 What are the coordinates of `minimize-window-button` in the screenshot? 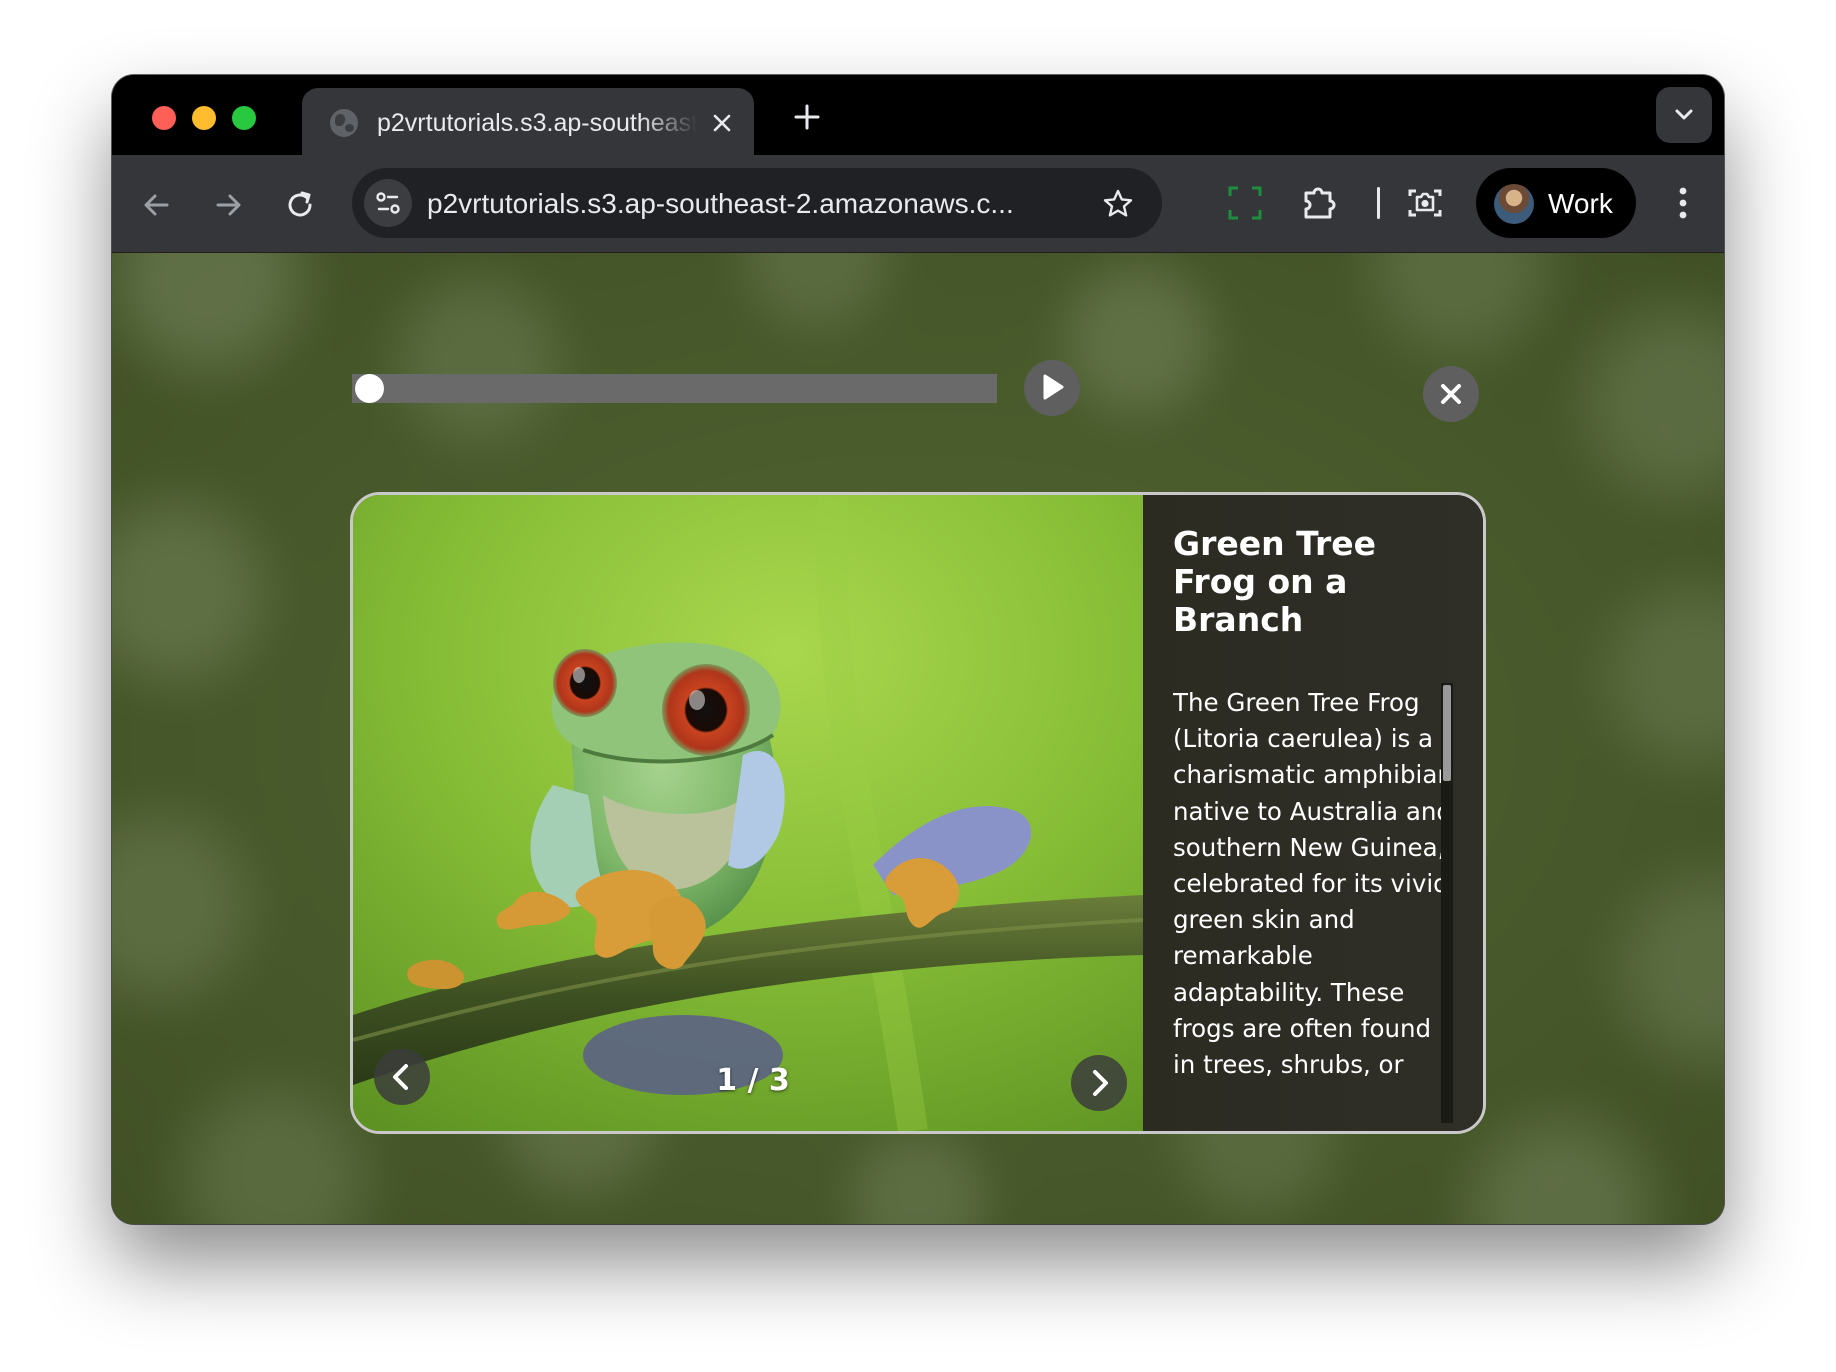 It's located at (204, 118).